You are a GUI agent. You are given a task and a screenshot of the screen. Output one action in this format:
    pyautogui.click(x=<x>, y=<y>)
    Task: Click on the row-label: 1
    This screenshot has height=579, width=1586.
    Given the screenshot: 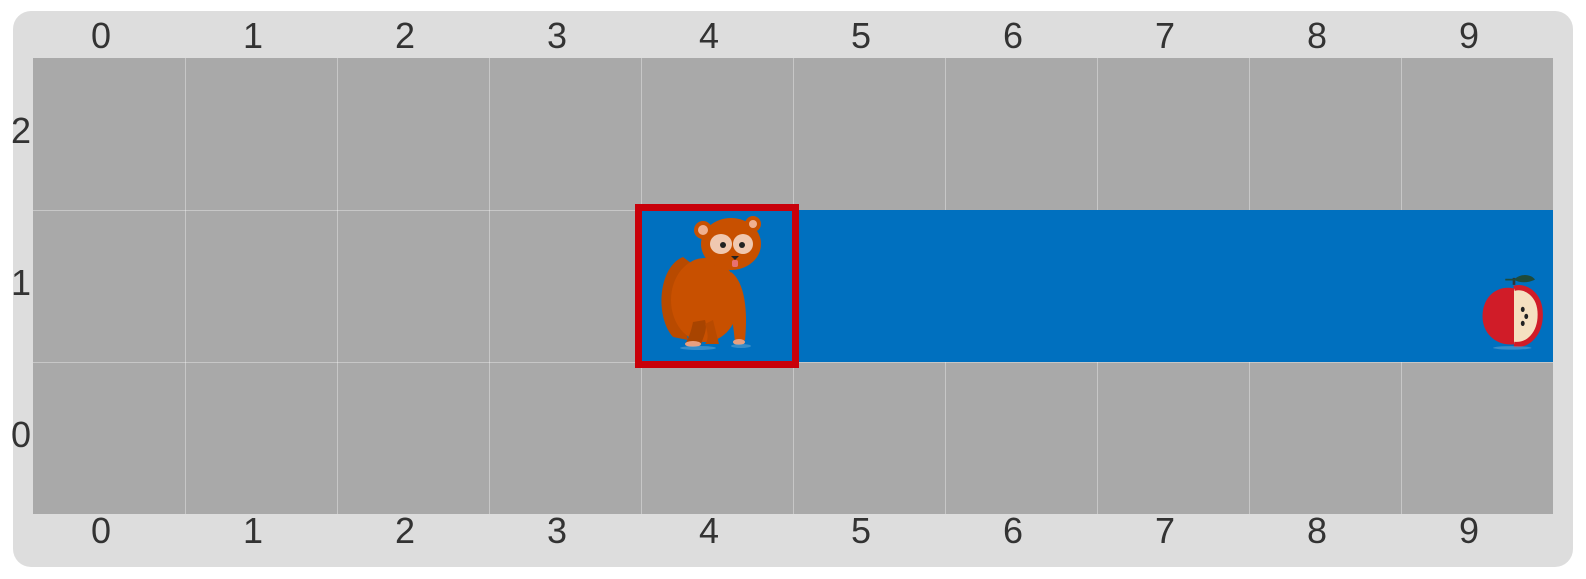 What is the action you would take?
    pyautogui.click(x=21, y=282)
    